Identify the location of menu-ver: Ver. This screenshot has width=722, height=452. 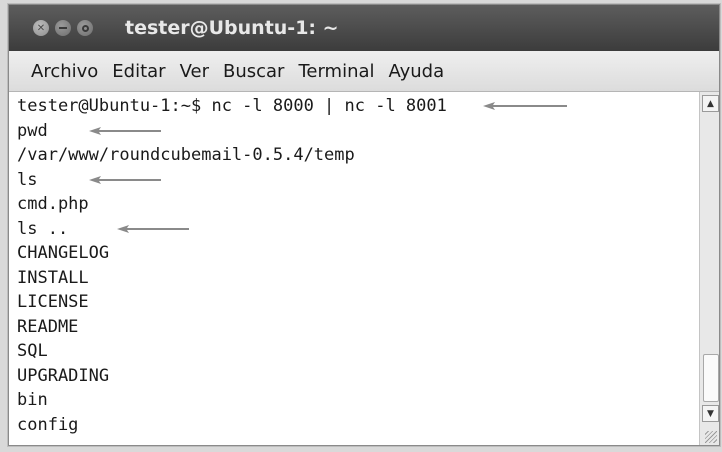
(194, 71).